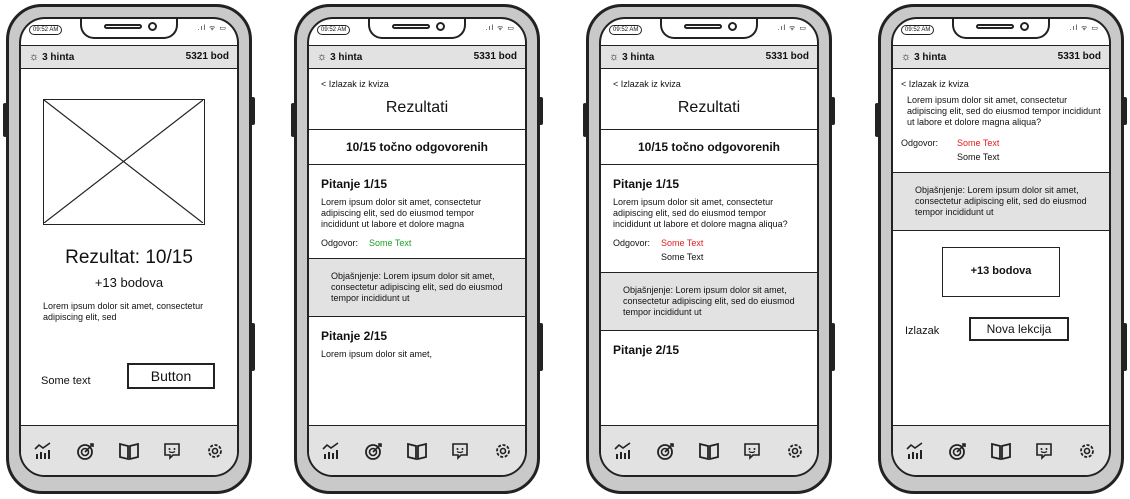 The image size is (1130, 499). I want to click on question-text: Lorem ipsum dolor sit amet,, so click(377, 354).